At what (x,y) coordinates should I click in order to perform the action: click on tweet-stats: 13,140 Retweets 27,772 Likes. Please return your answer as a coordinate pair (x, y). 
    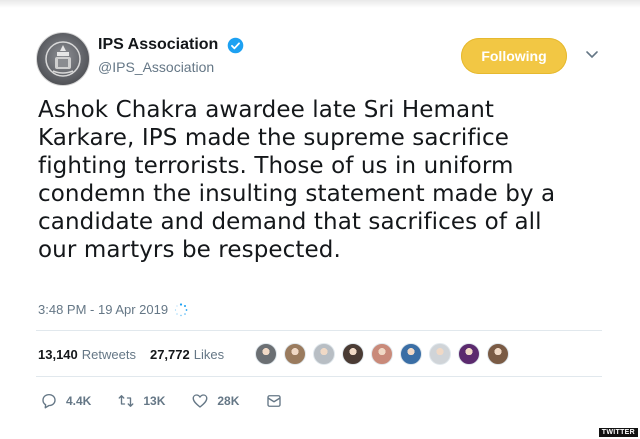
    Looking at the image, I should click on (138, 354).